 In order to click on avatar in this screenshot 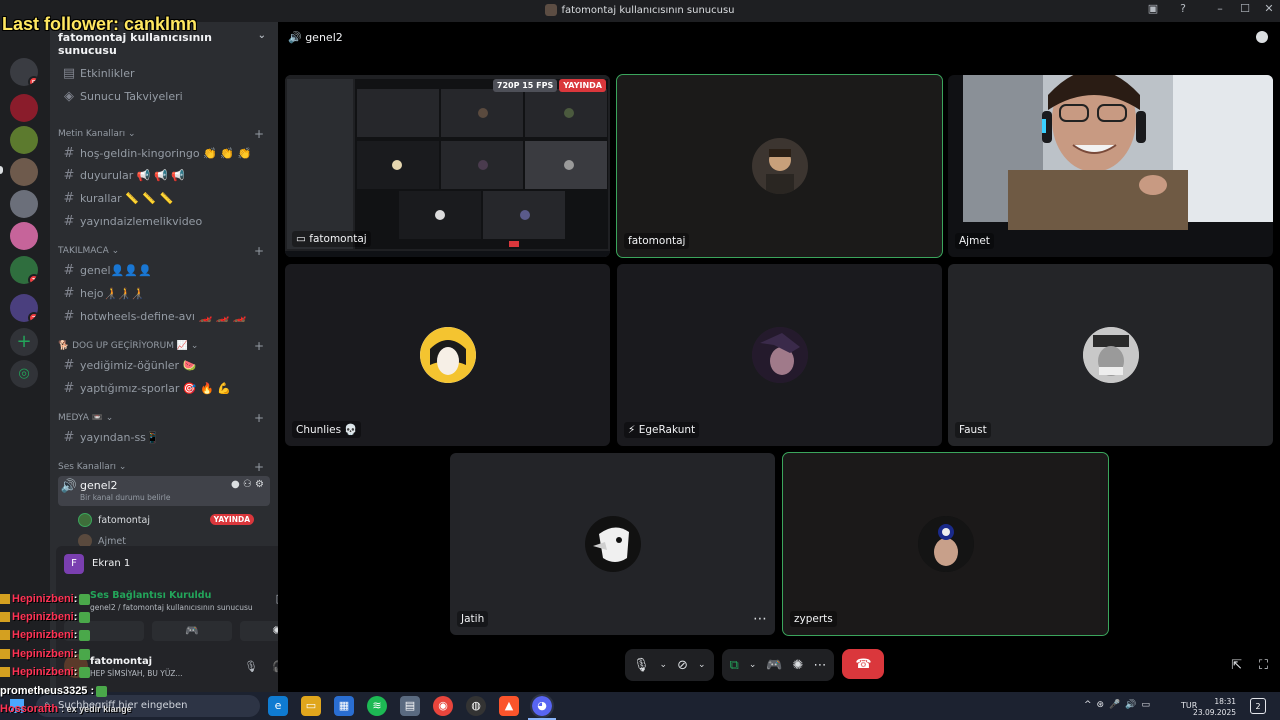, I will do `click(85, 520)`.